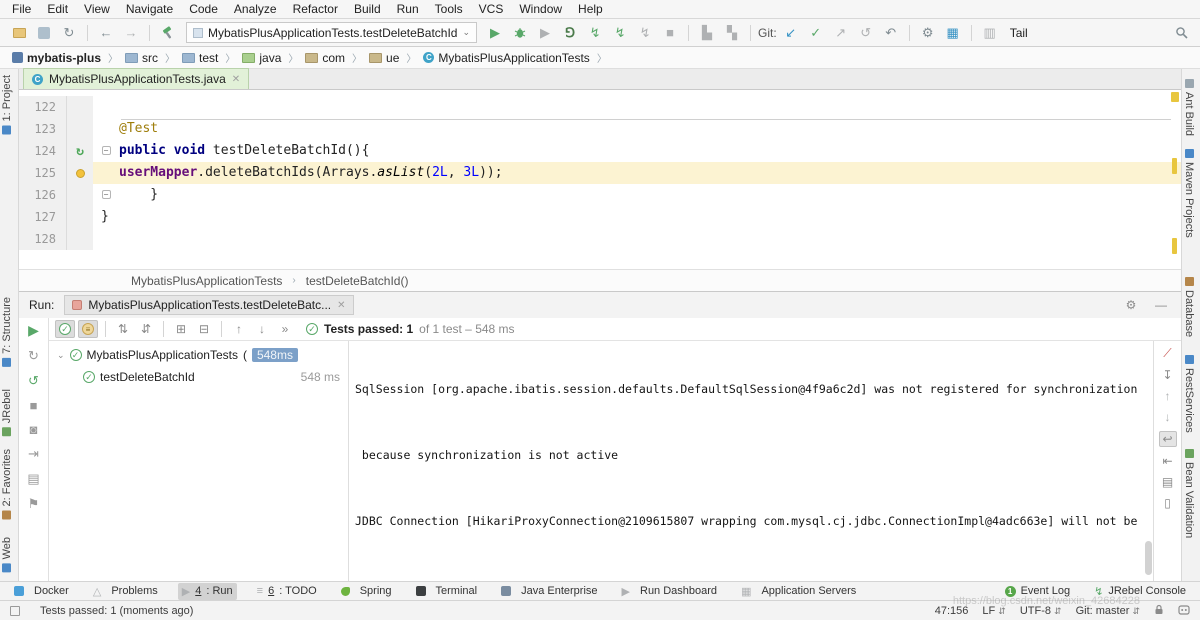 The width and height of the screenshot is (1200, 620). I want to click on git-branch-select: Git: master ⇵, so click(1108, 611).